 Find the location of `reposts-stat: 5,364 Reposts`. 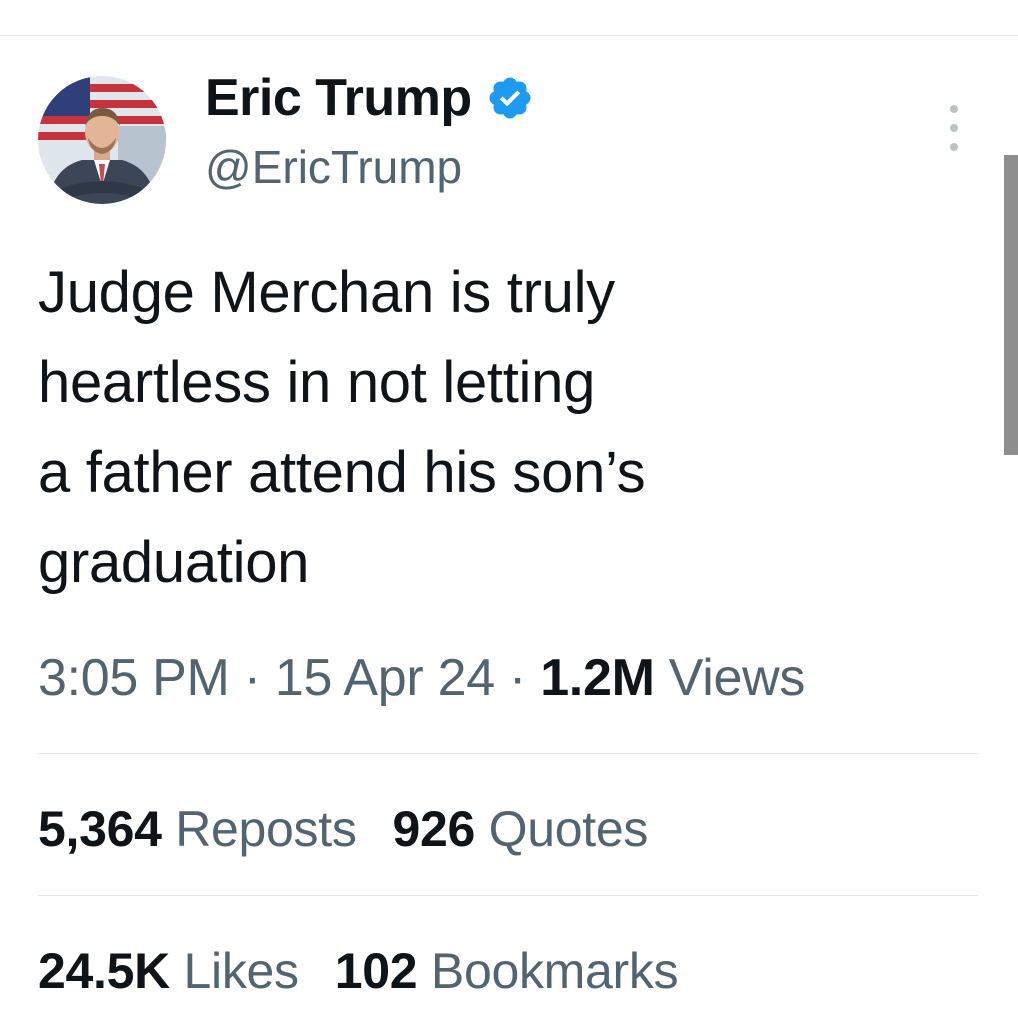

reposts-stat: 5,364 Reposts is located at coordinates (197, 829).